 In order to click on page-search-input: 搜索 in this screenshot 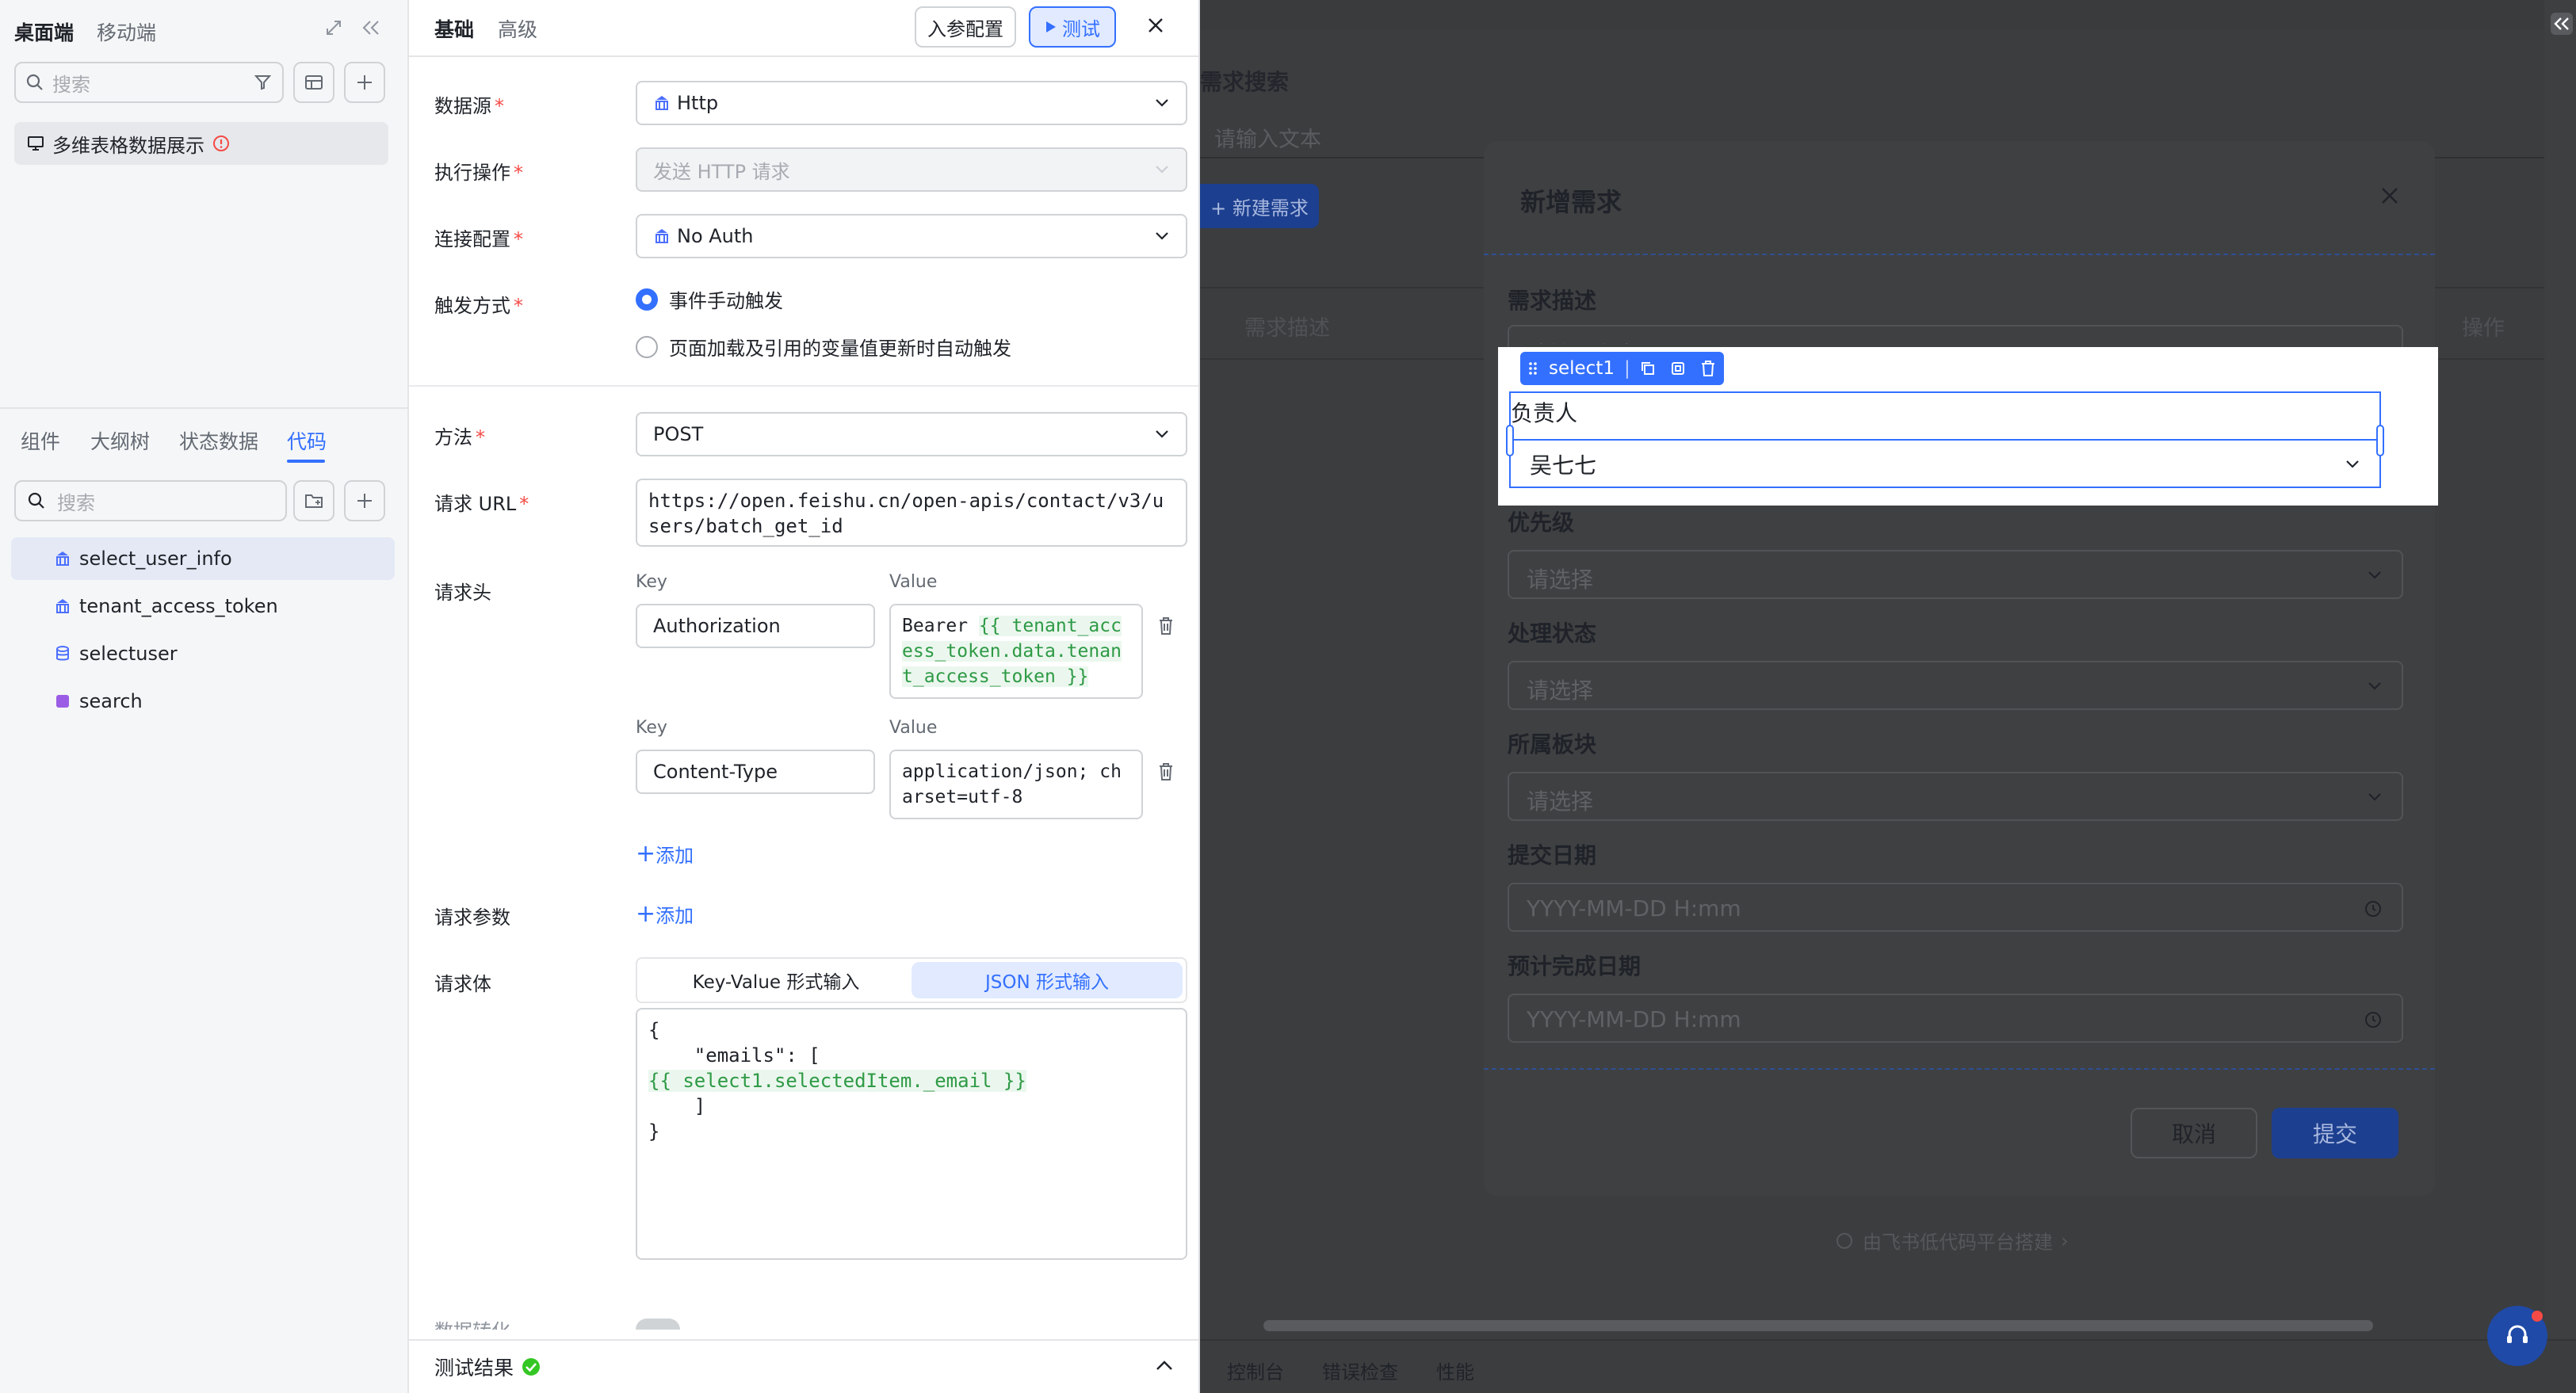, I will do `click(149, 82)`.